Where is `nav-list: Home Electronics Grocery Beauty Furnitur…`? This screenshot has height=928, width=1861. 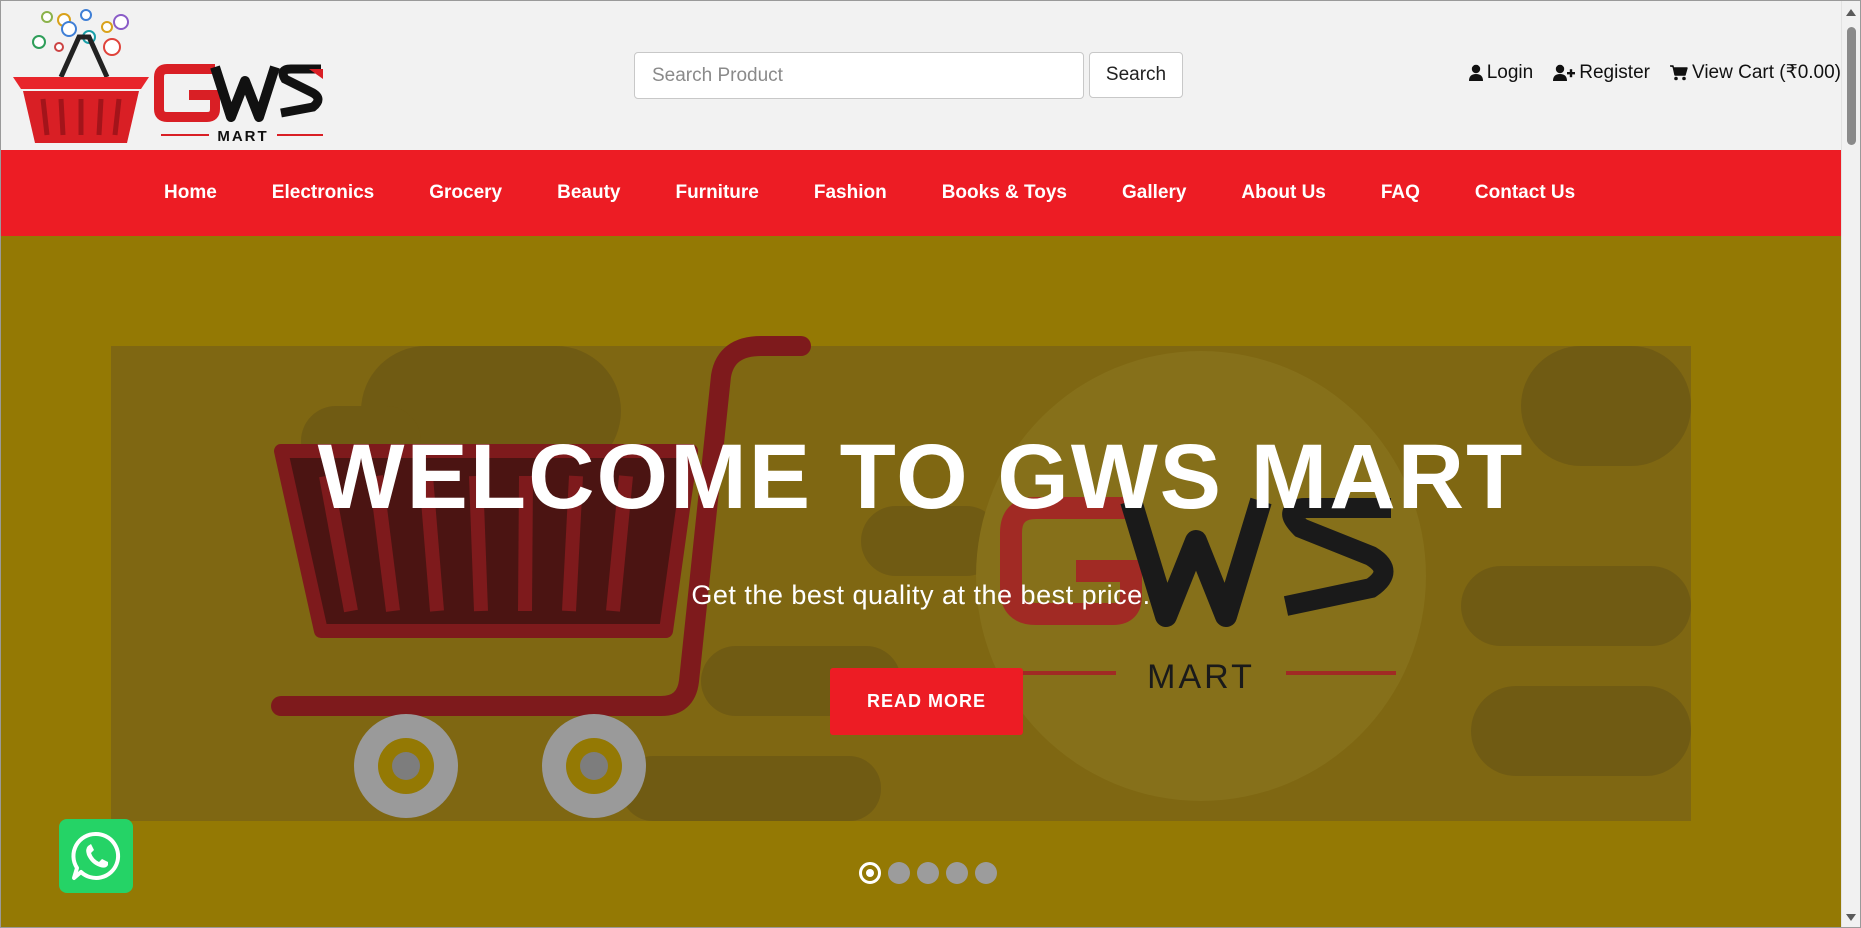 nav-list: Home Electronics Grocery Beauty Furnitur… is located at coordinates (897, 193).